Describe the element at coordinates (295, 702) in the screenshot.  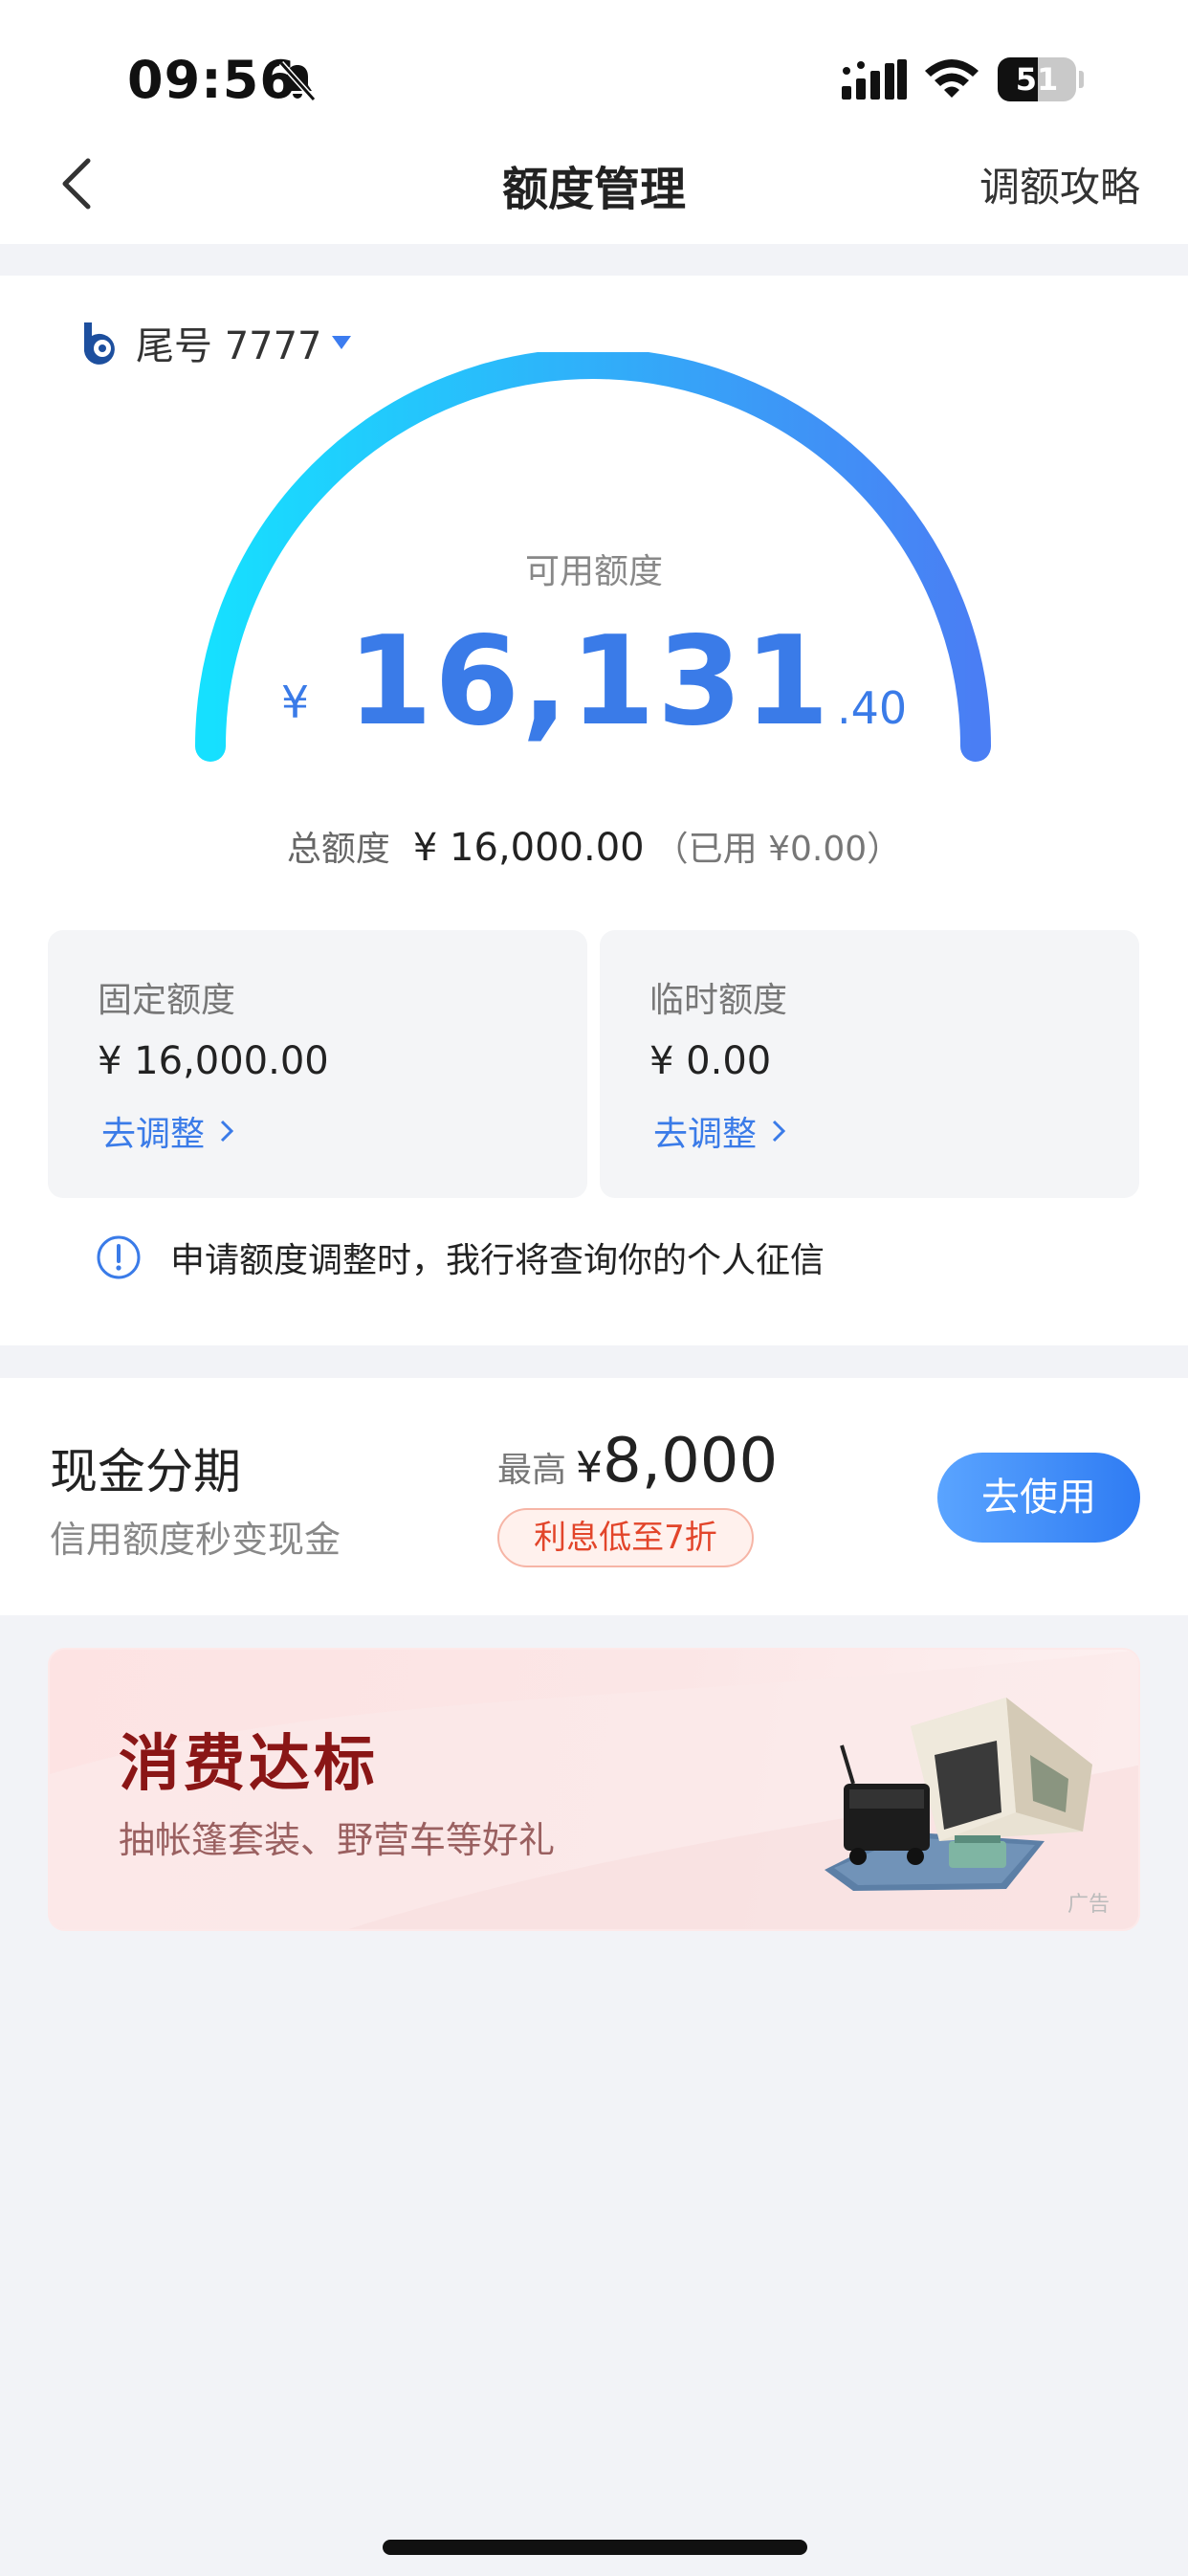
I see `currency-symbol: ¥` at that location.